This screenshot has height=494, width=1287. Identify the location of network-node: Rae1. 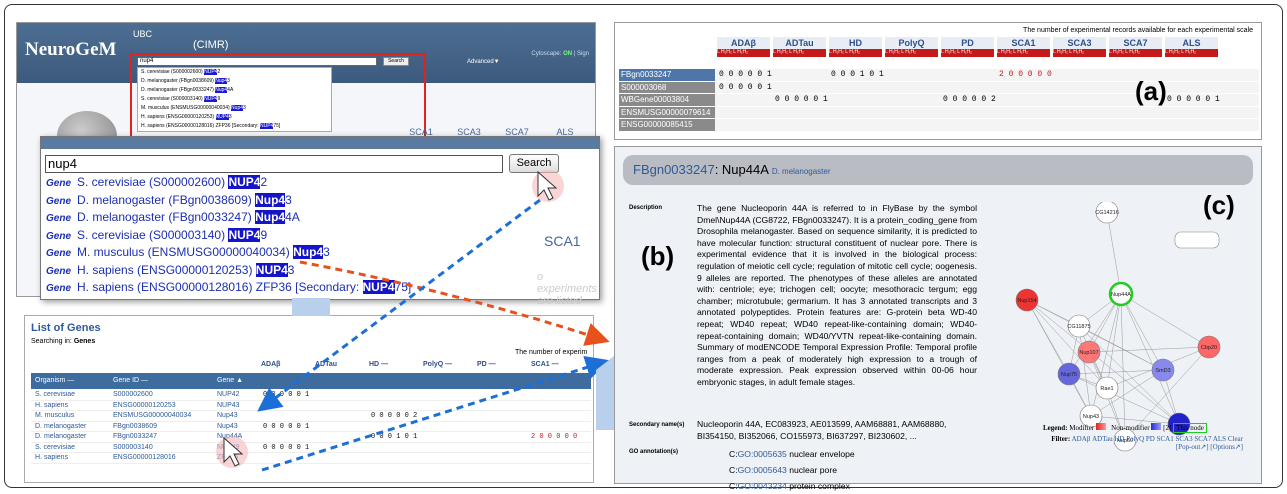
(1107, 388).